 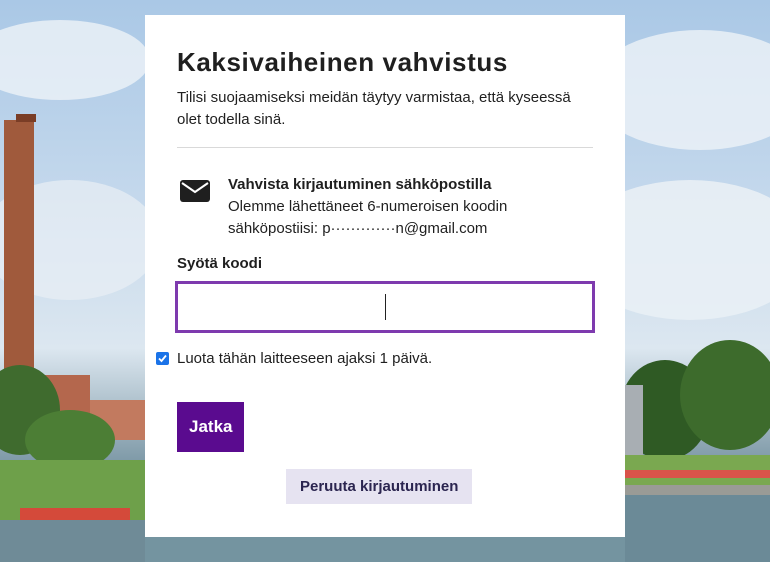 What do you see at coordinates (379, 486) in the screenshot?
I see `cancel-login-button: Peruuta kirjautuminen` at bounding box center [379, 486].